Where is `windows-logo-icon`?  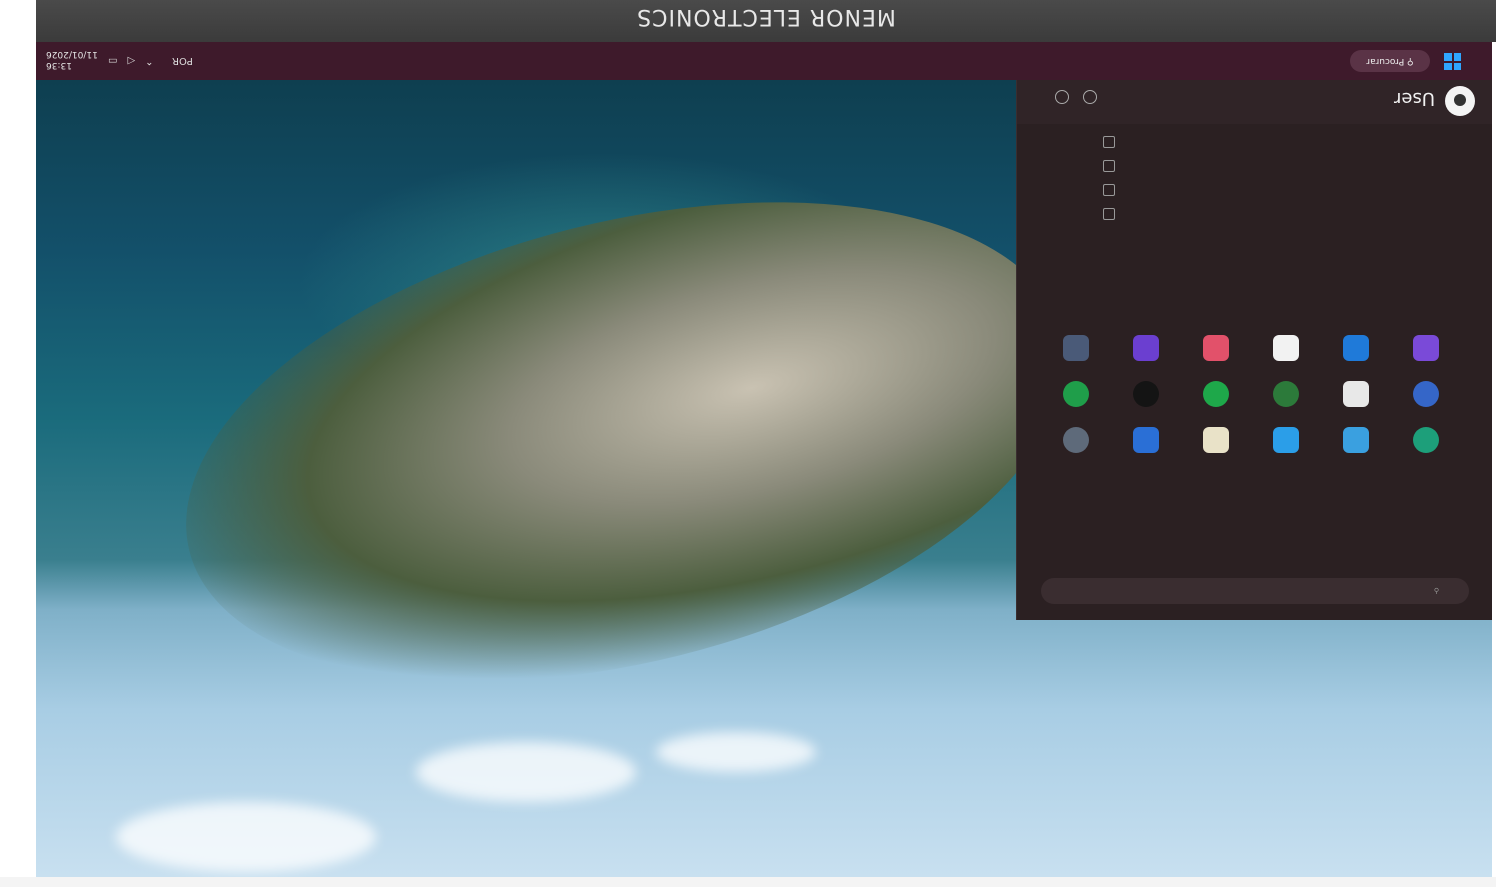 windows-logo-icon is located at coordinates (1452, 61).